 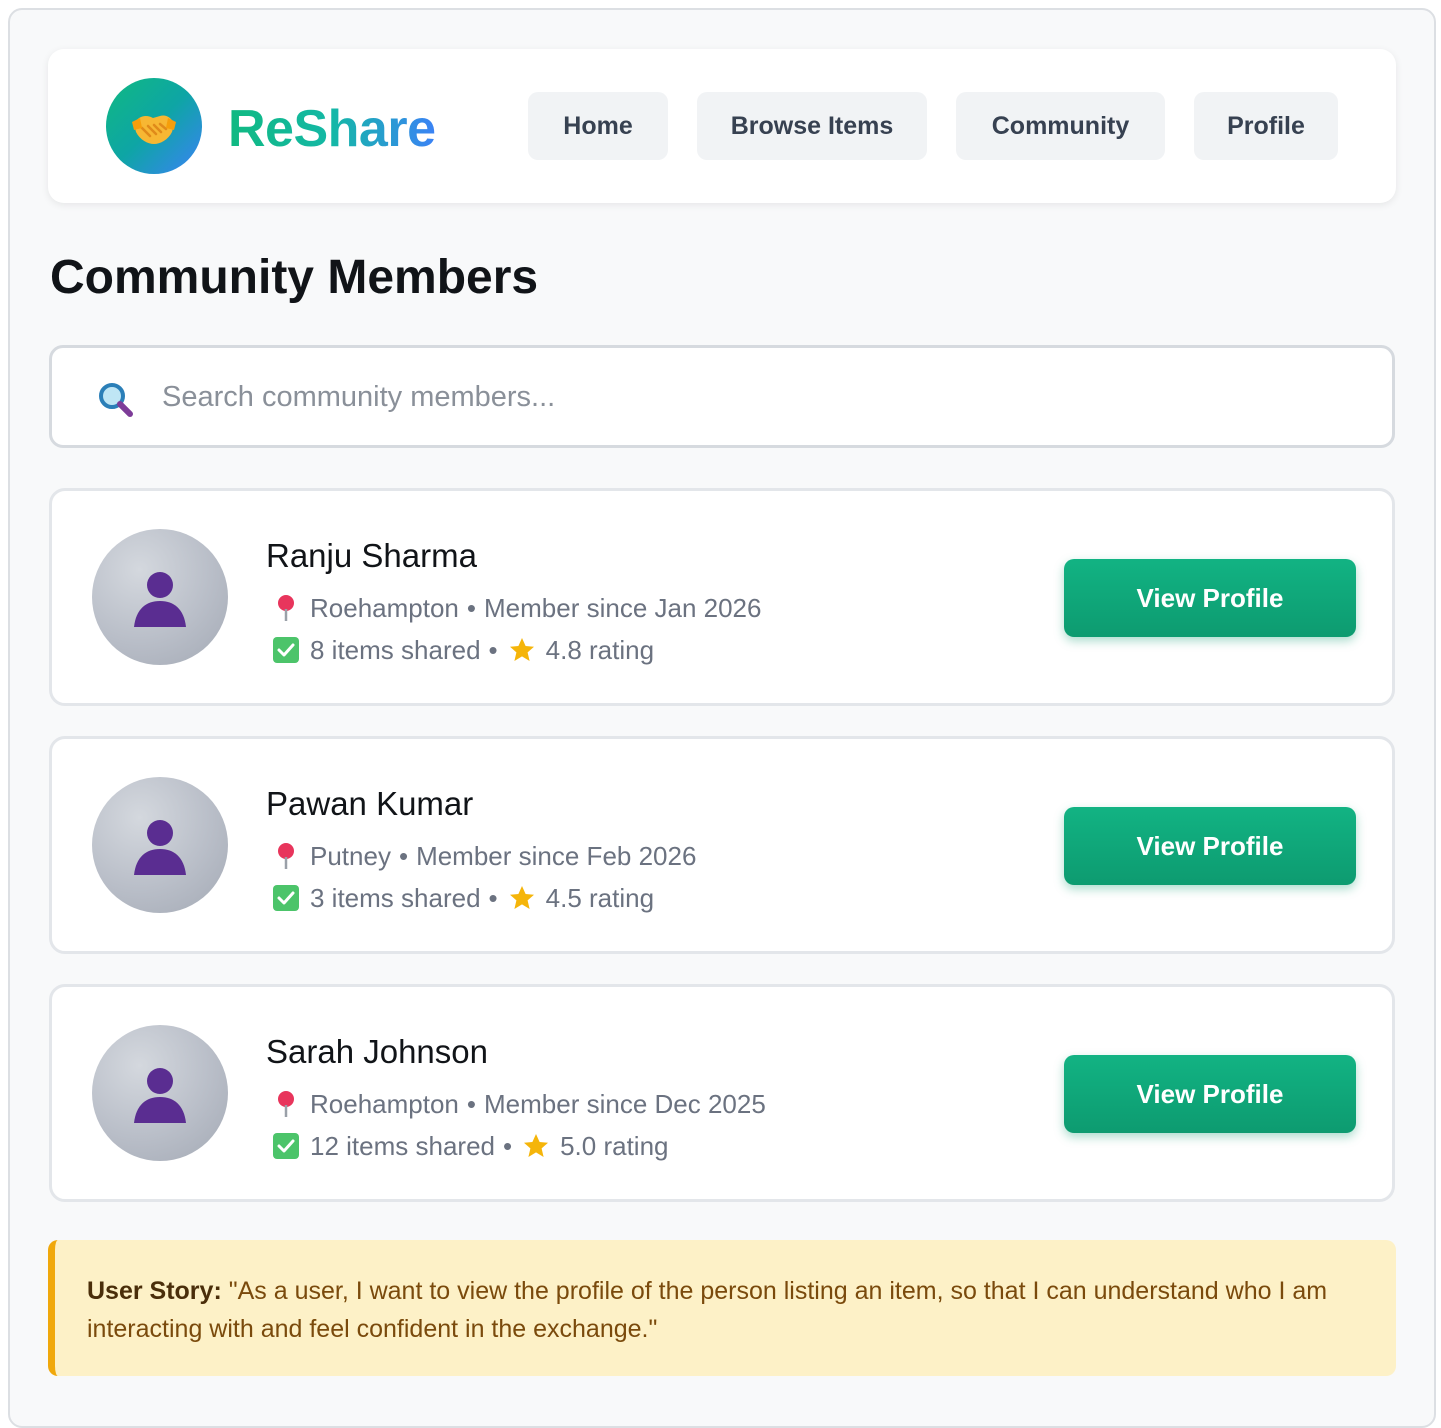 What do you see at coordinates (614, 1146) in the screenshot?
I see `member-rating: 5.0 rating` at bounding box center [614, 1146].